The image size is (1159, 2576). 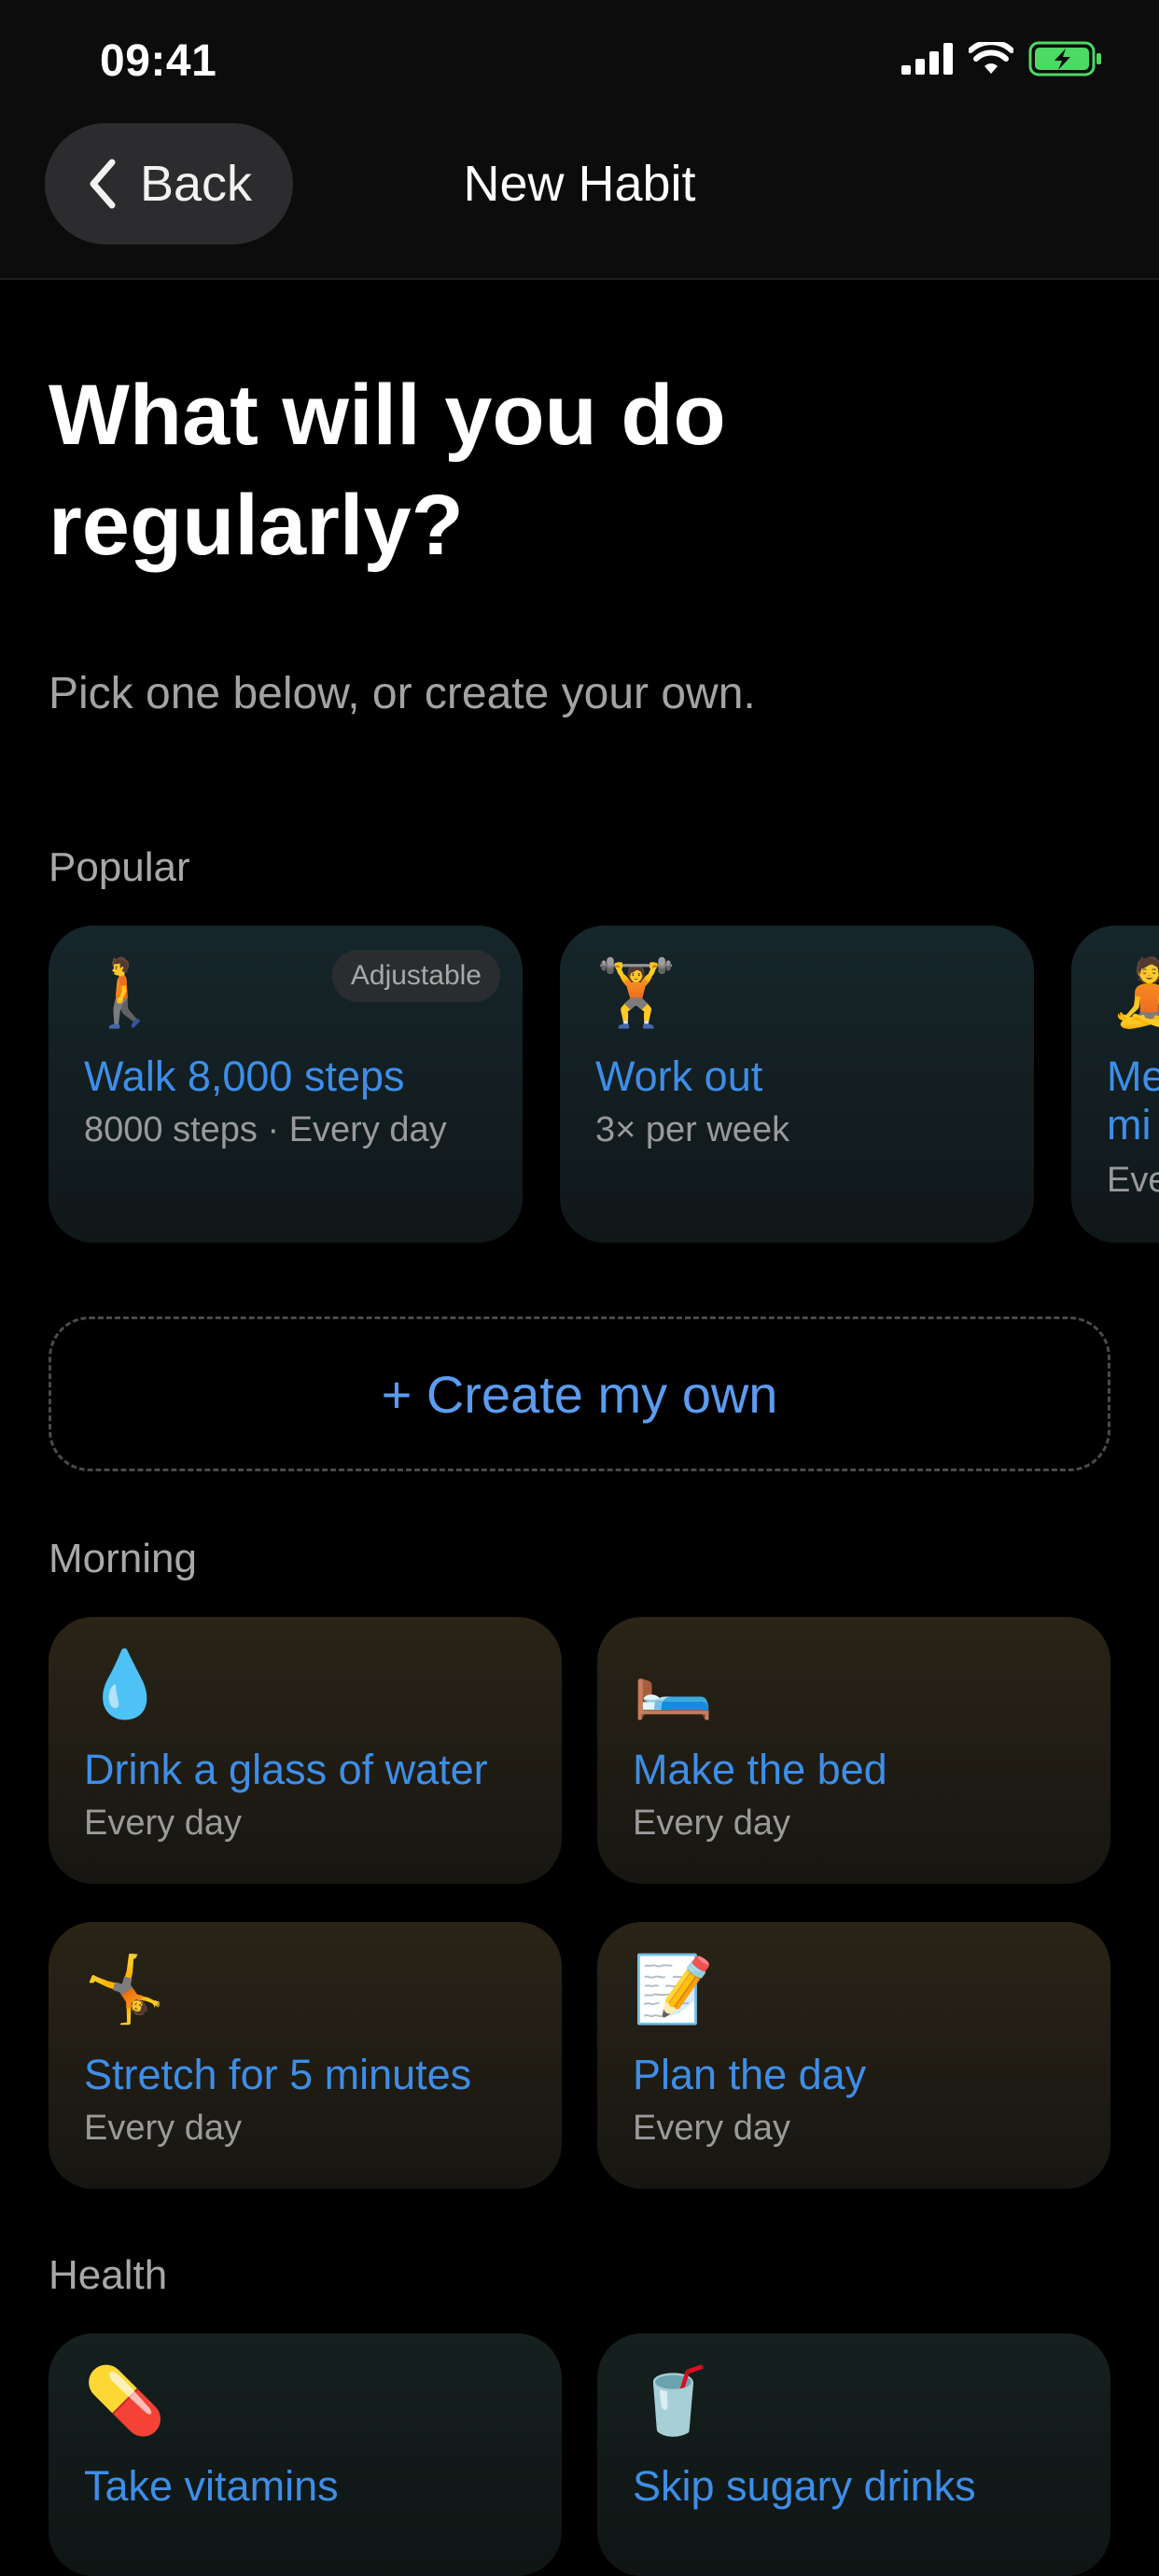 I want to click on battery-charging-icon, so click(x=1064, y=59).